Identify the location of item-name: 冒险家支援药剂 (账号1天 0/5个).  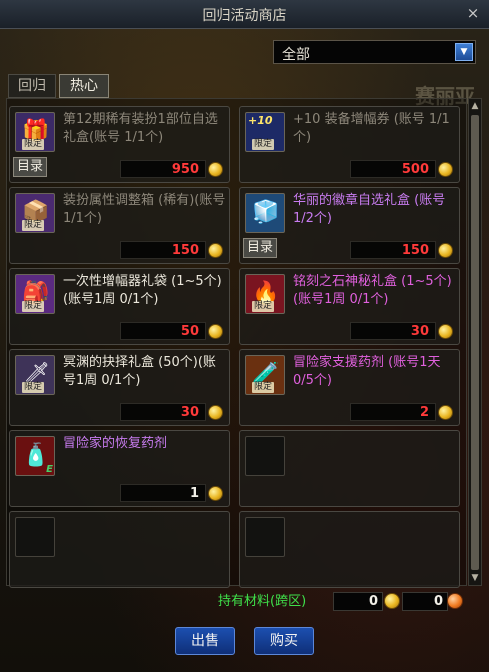
(367, 371).